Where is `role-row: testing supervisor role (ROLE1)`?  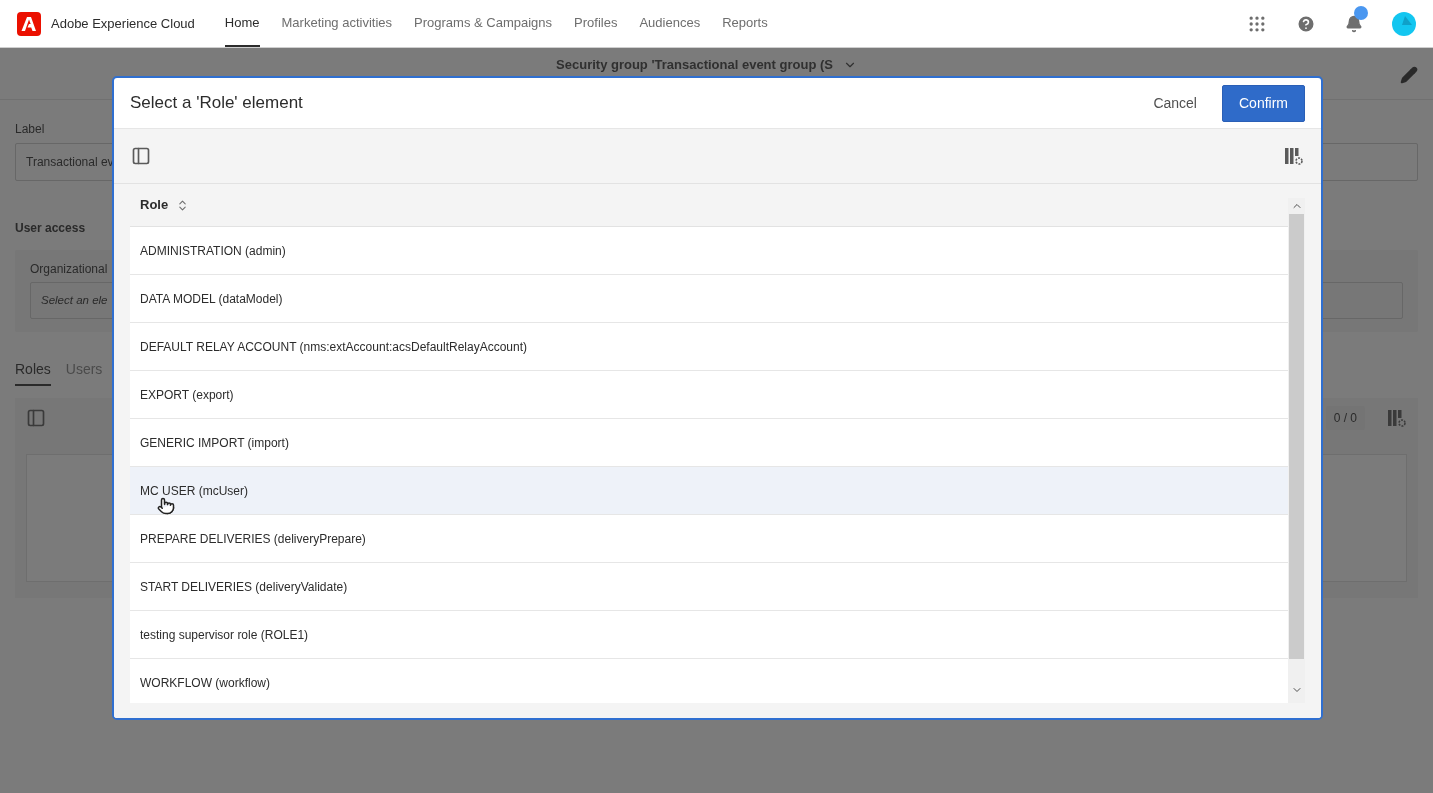 role-row: testing supervisor role (ROLE1) is located at coordinates (709, 635).